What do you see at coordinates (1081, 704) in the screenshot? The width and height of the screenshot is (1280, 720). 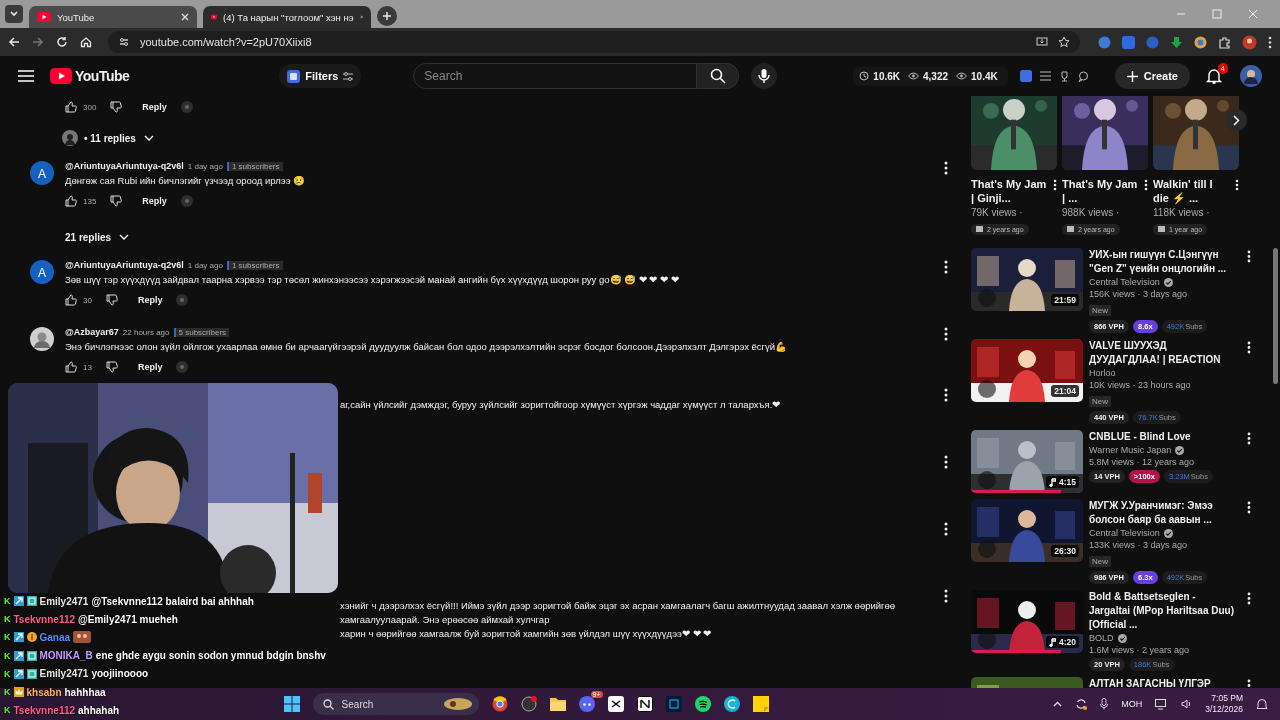 I see `sync-icon` at bounding box center [1081, 704].